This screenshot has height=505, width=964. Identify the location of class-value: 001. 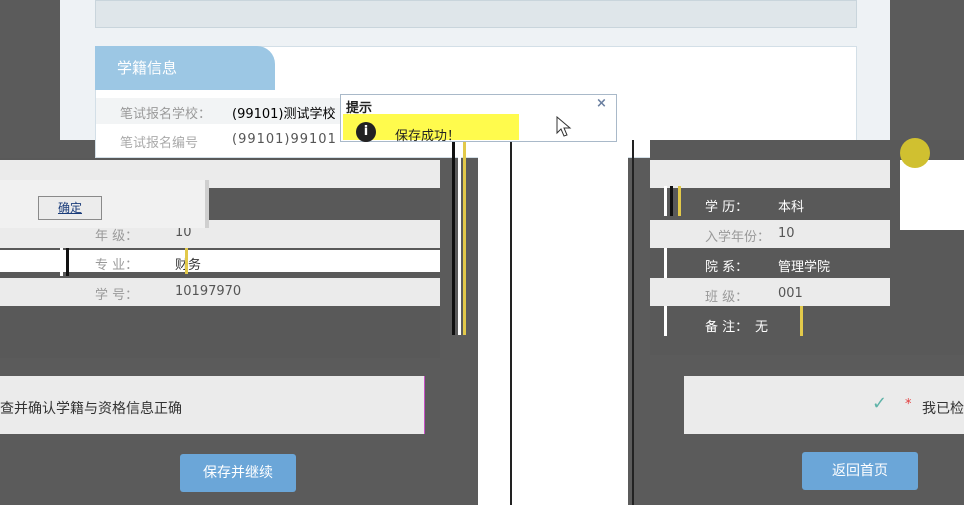
(790, 293).